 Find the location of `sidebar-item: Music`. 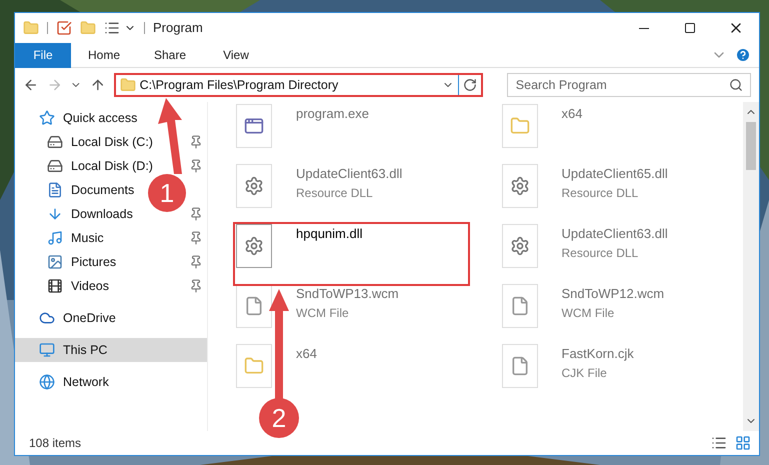

sidebar-item: Music is located at coordinates (75, 238).